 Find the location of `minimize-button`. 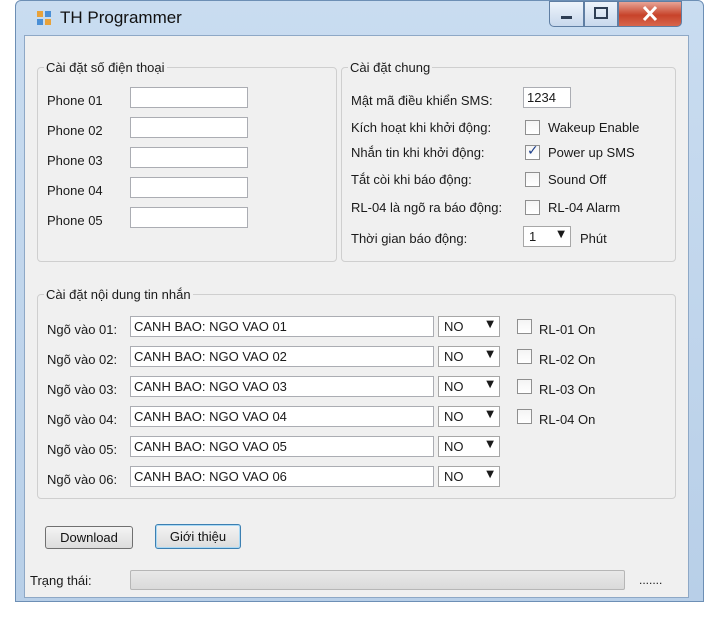

minimize-button is located at coordinates (566, 14).